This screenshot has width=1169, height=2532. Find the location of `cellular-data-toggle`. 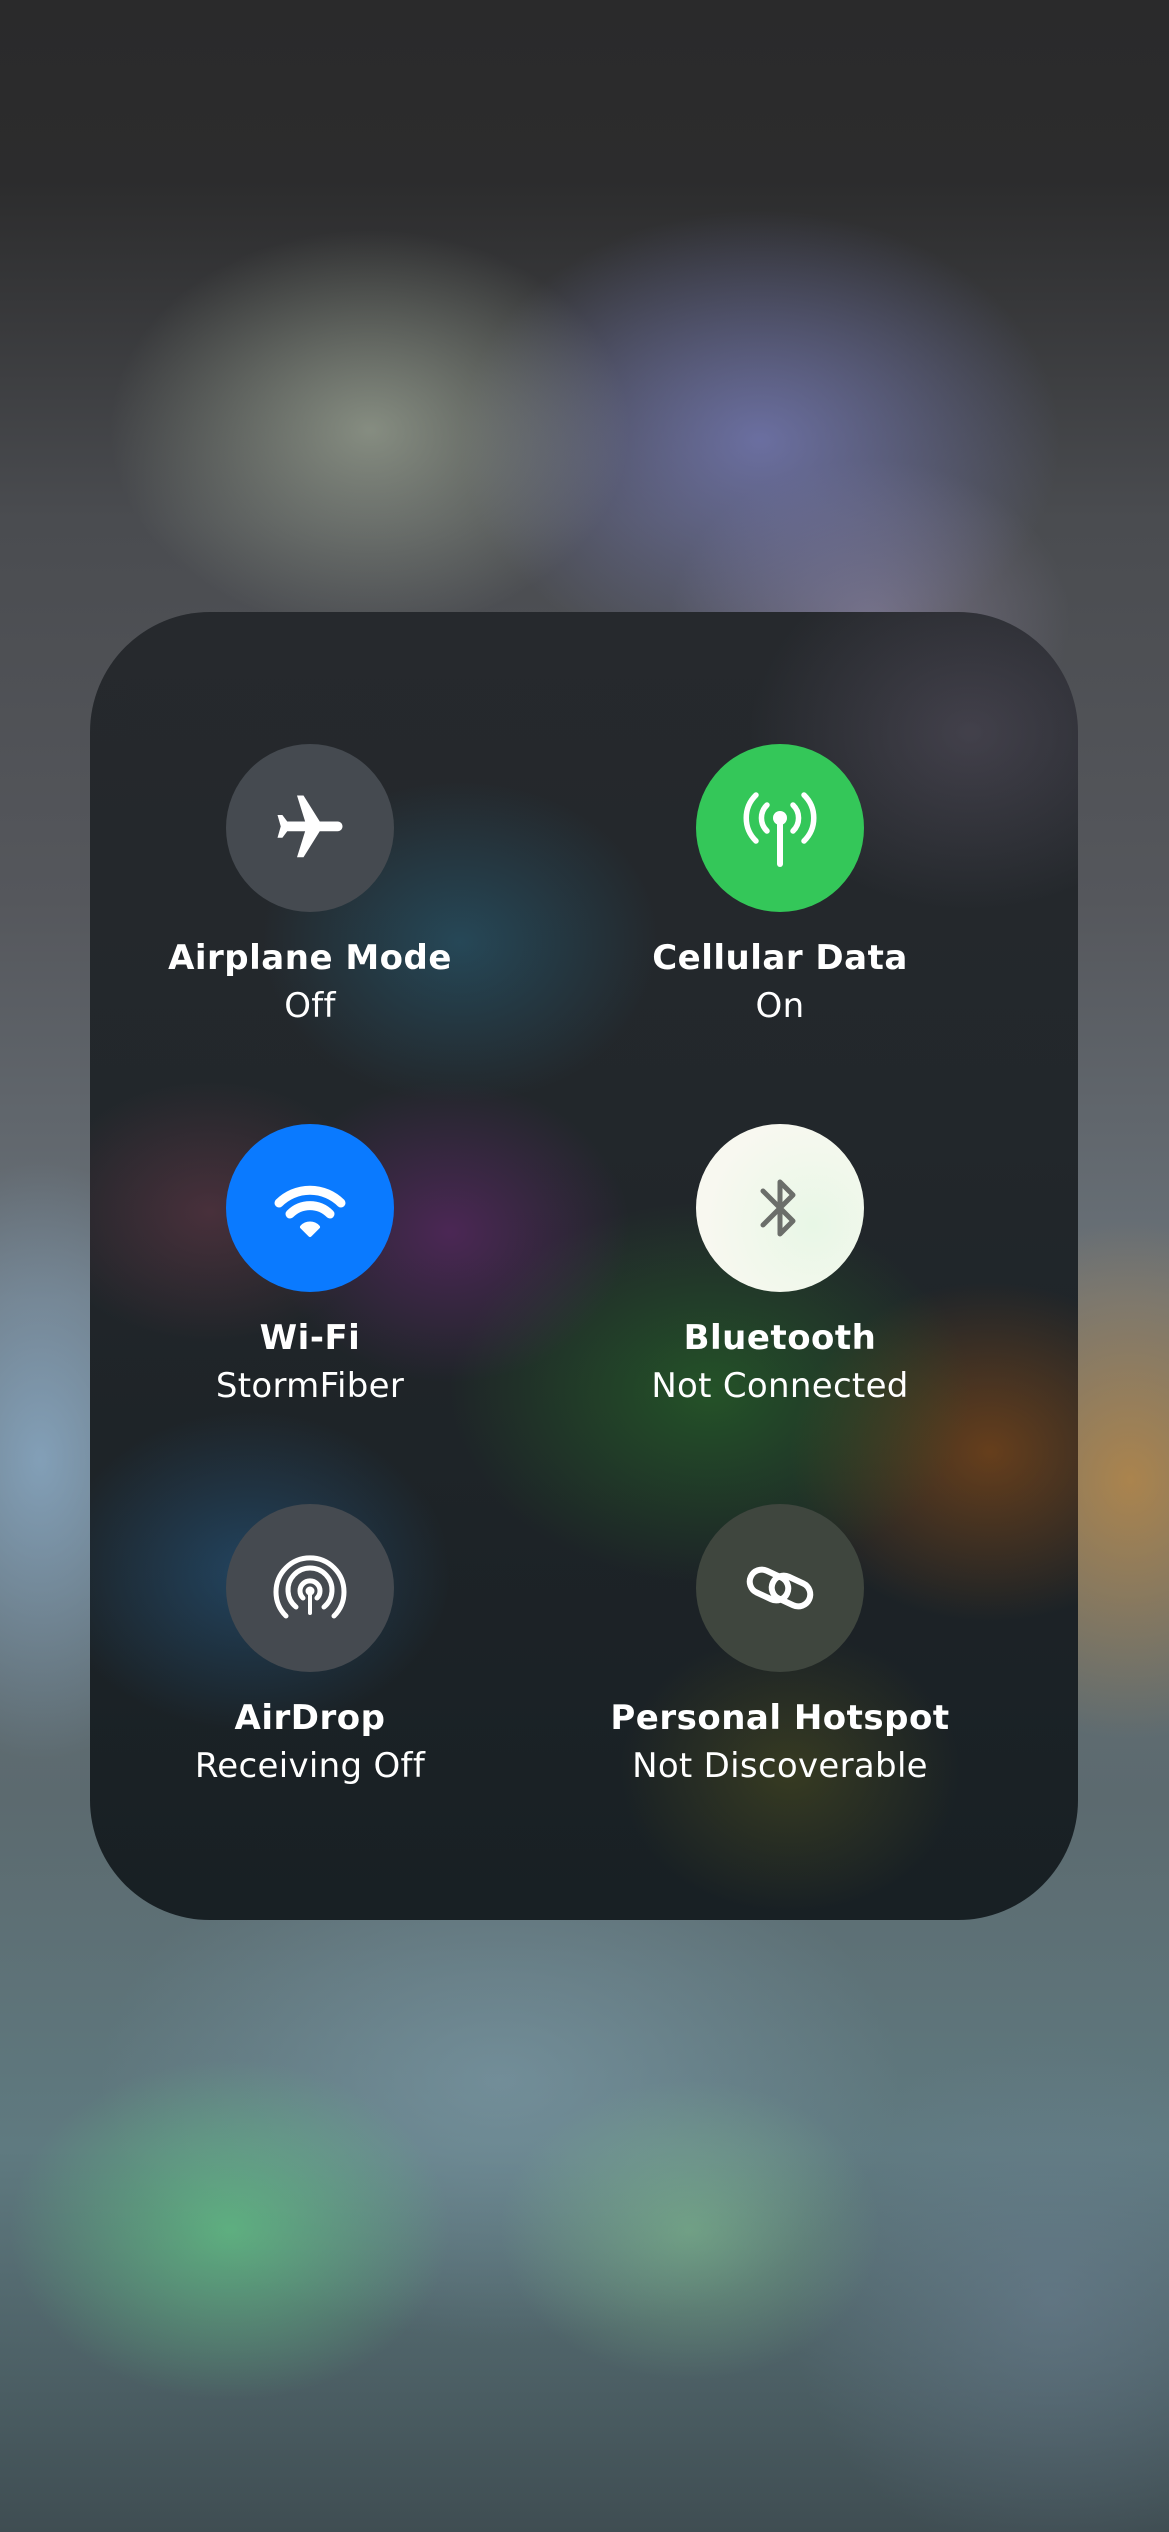

cellular-data-toggle is located at coordinates (780, 828).